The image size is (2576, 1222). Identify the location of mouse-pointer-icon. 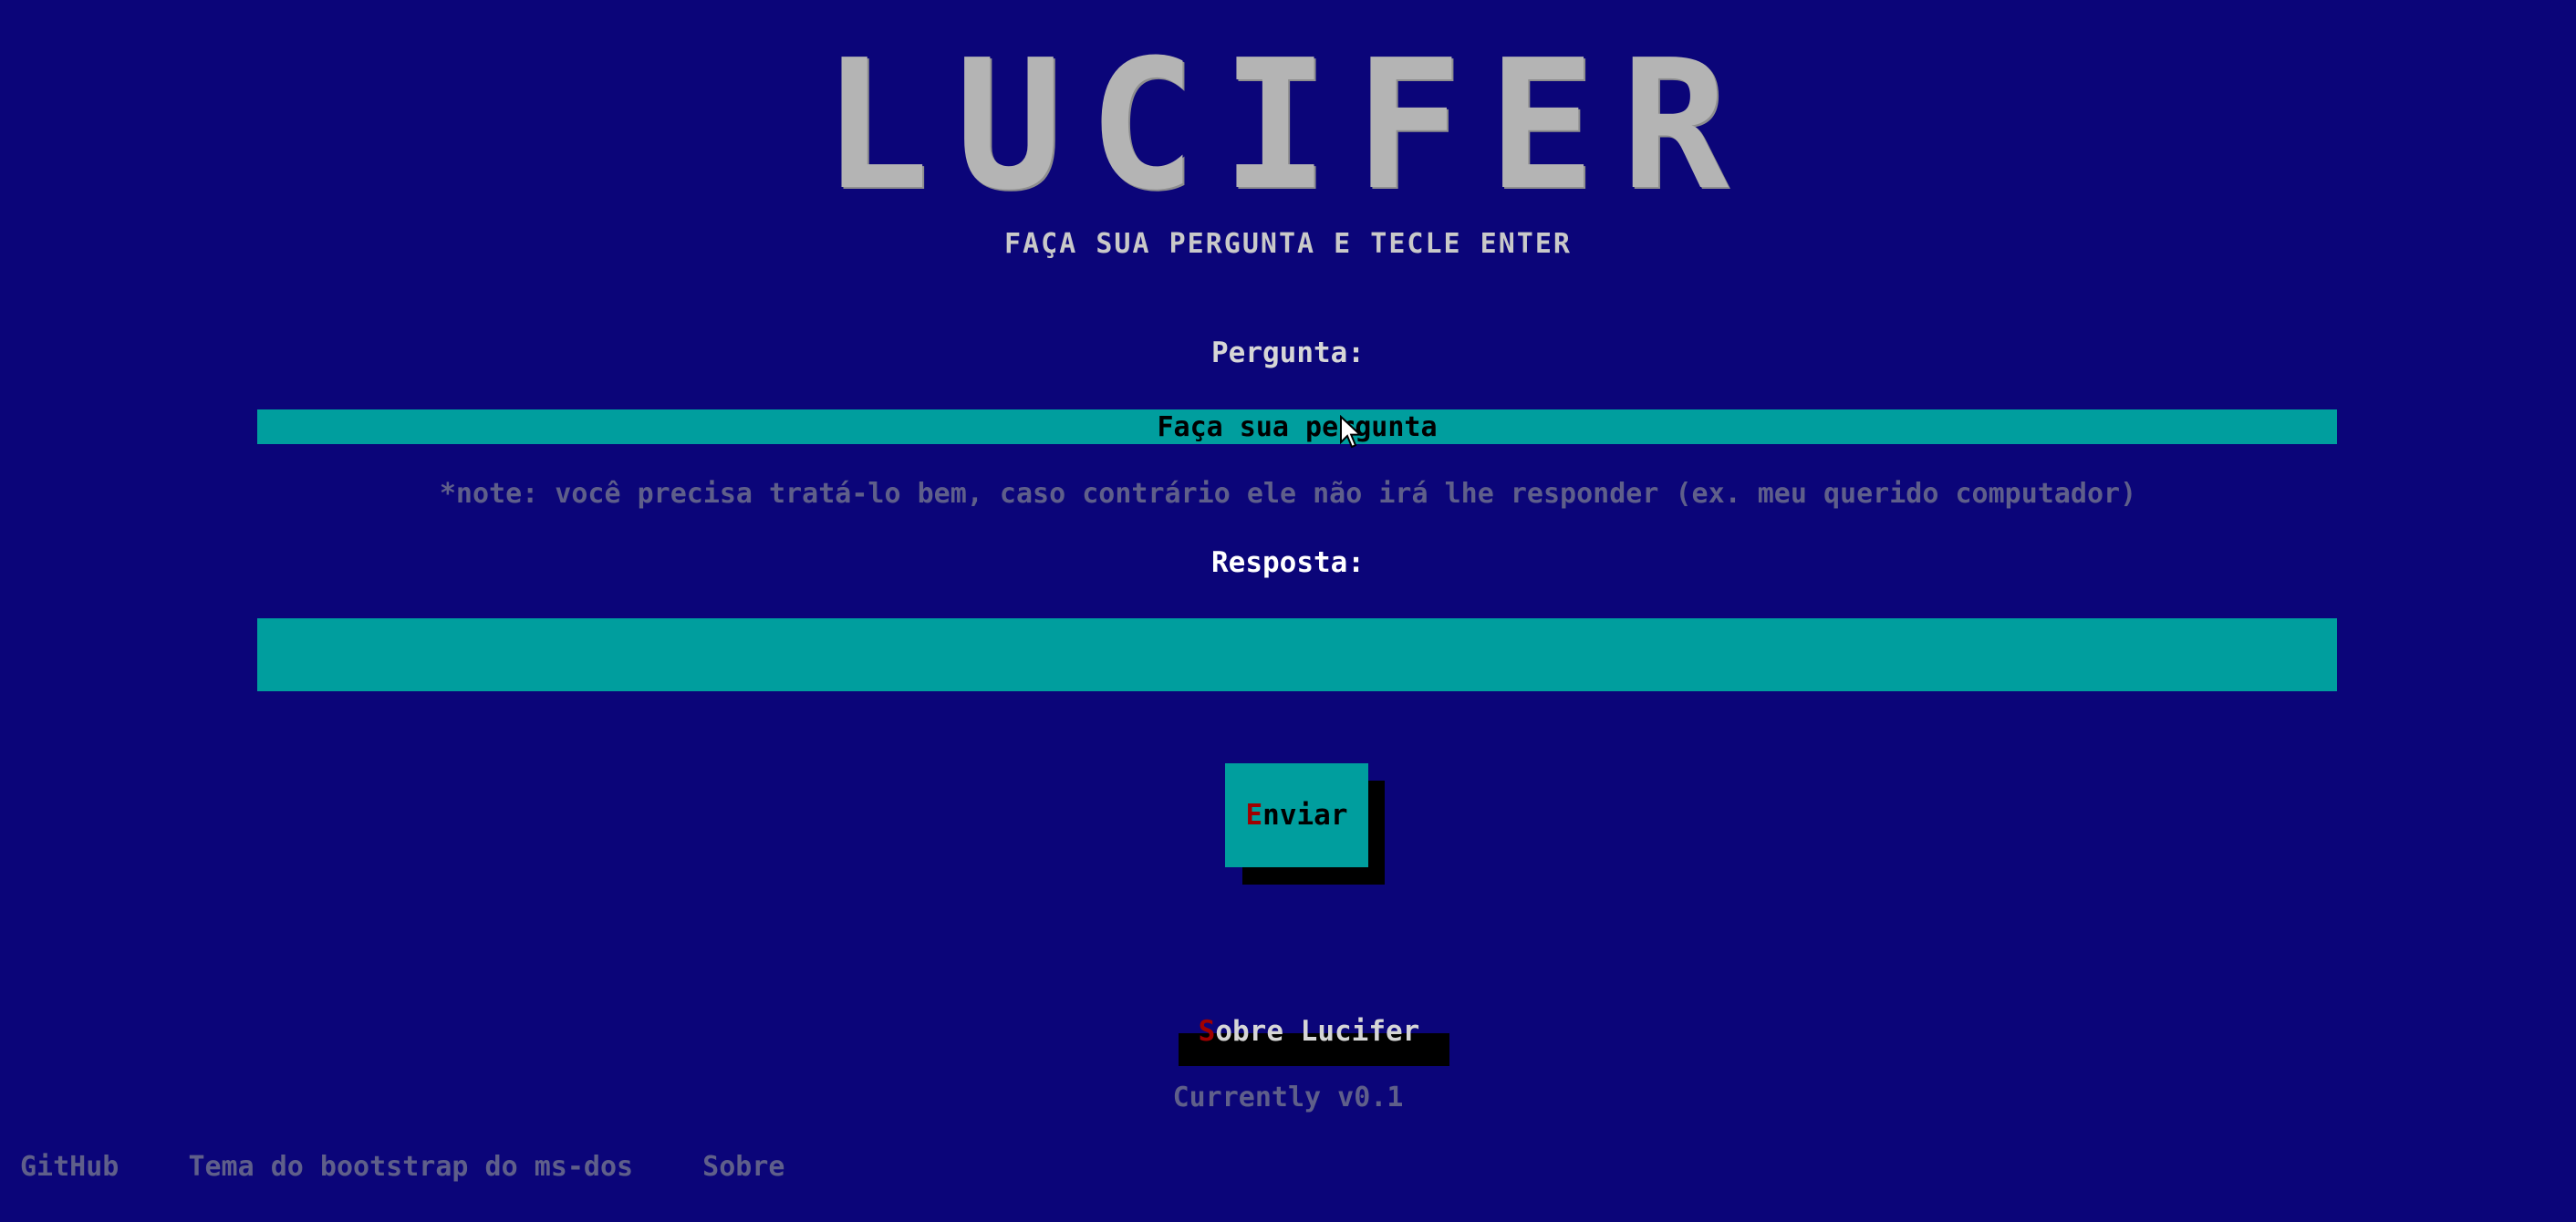
(1351, 432).